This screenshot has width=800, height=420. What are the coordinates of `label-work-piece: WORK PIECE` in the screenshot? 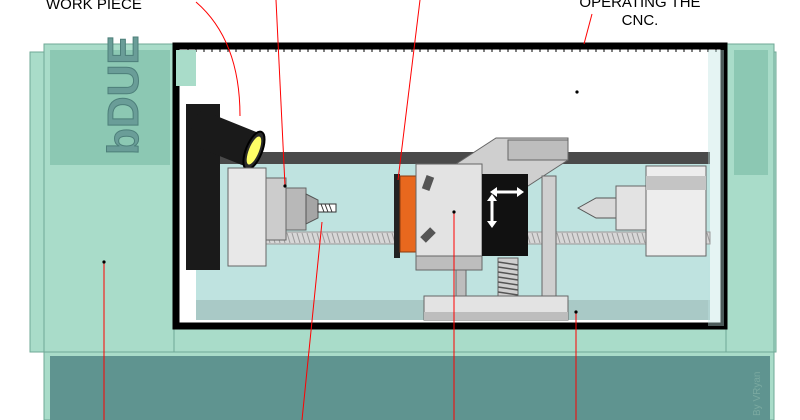 It's located at (94, 6).